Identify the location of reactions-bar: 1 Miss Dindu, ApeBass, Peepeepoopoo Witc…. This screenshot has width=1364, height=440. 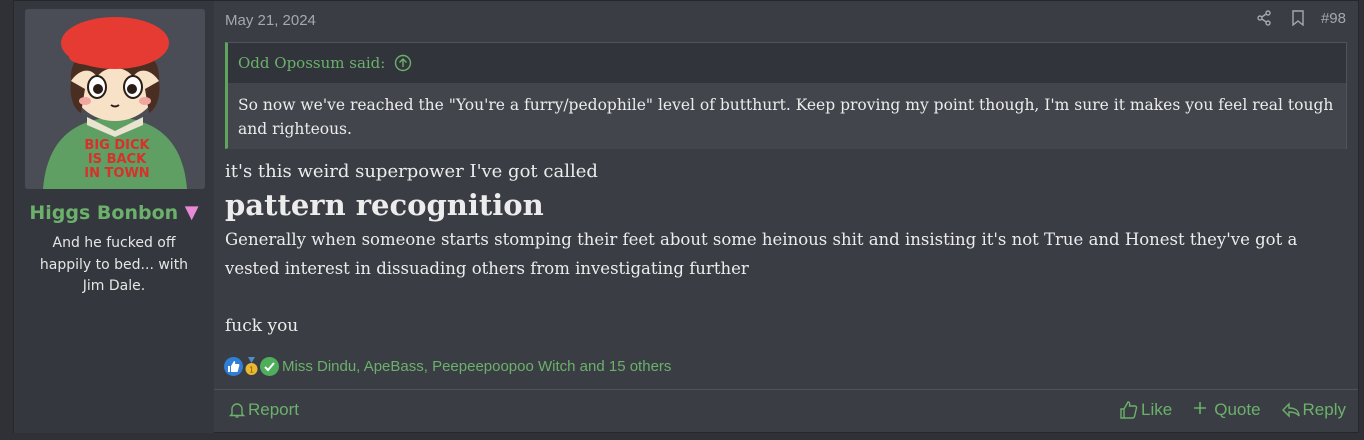
(447, 366).